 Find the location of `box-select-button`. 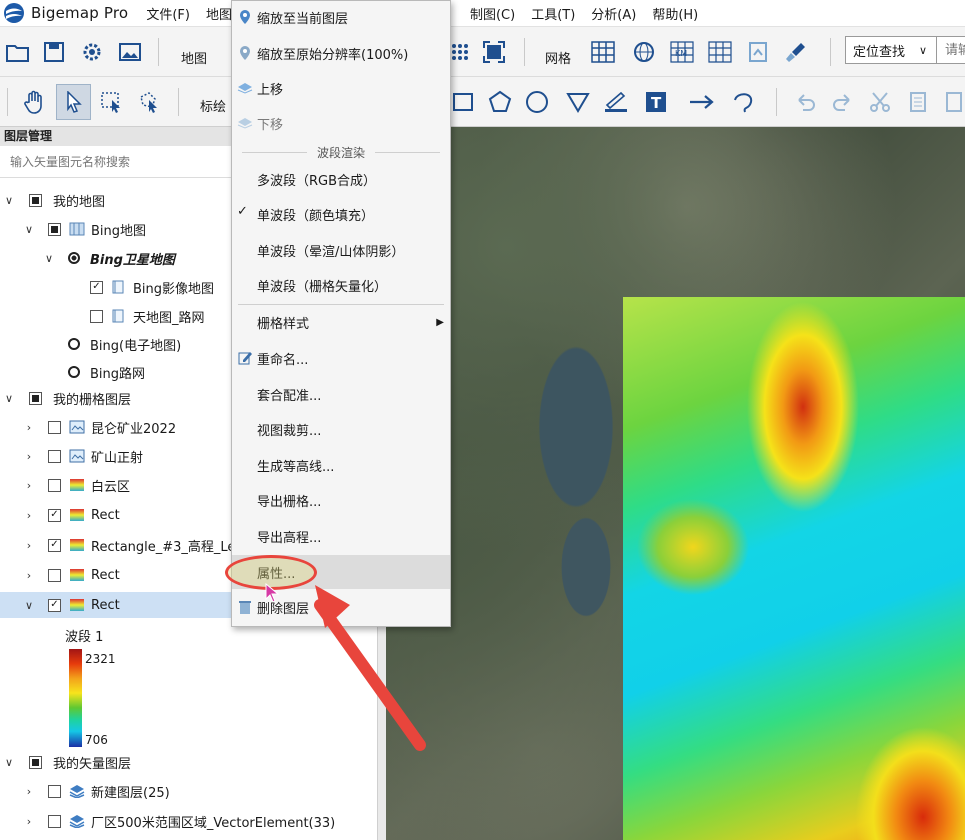

box-select-button is located at coordinates (112, 102).